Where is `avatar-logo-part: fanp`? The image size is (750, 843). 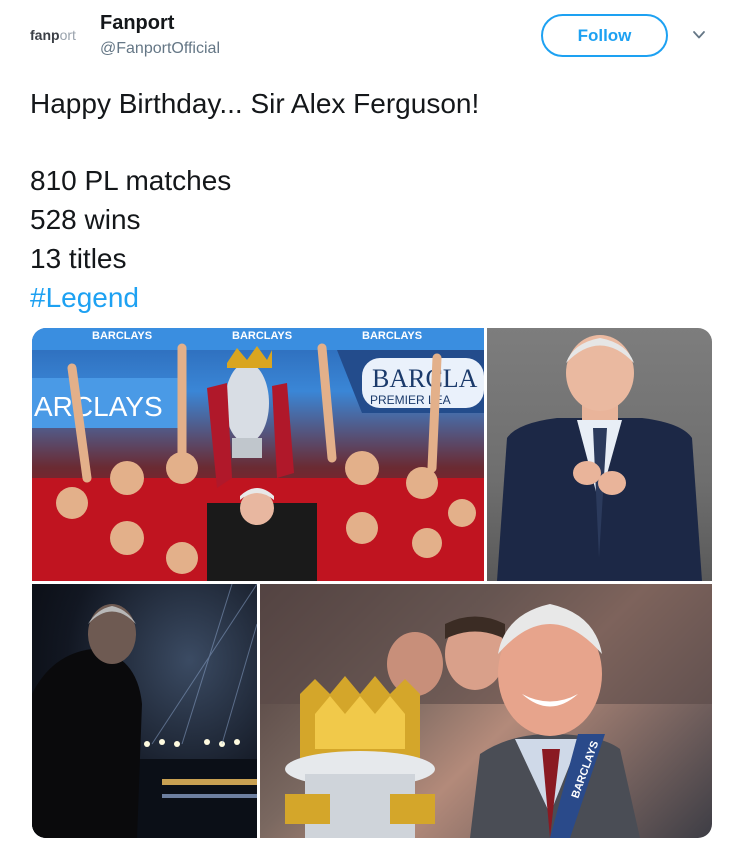
avatar-logo-part: fanp is located at coordinates (45, 35).